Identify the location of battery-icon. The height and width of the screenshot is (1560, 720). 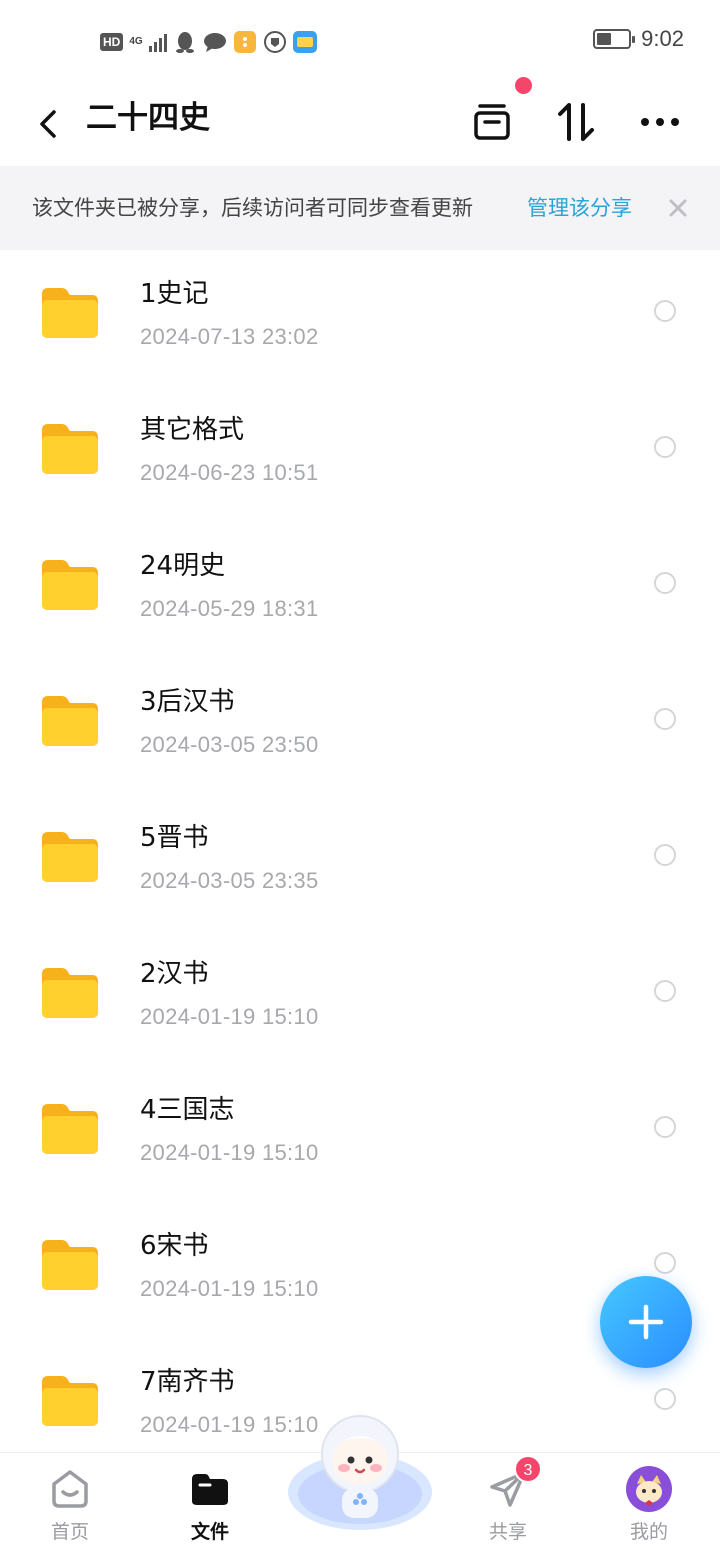
(614, 39).